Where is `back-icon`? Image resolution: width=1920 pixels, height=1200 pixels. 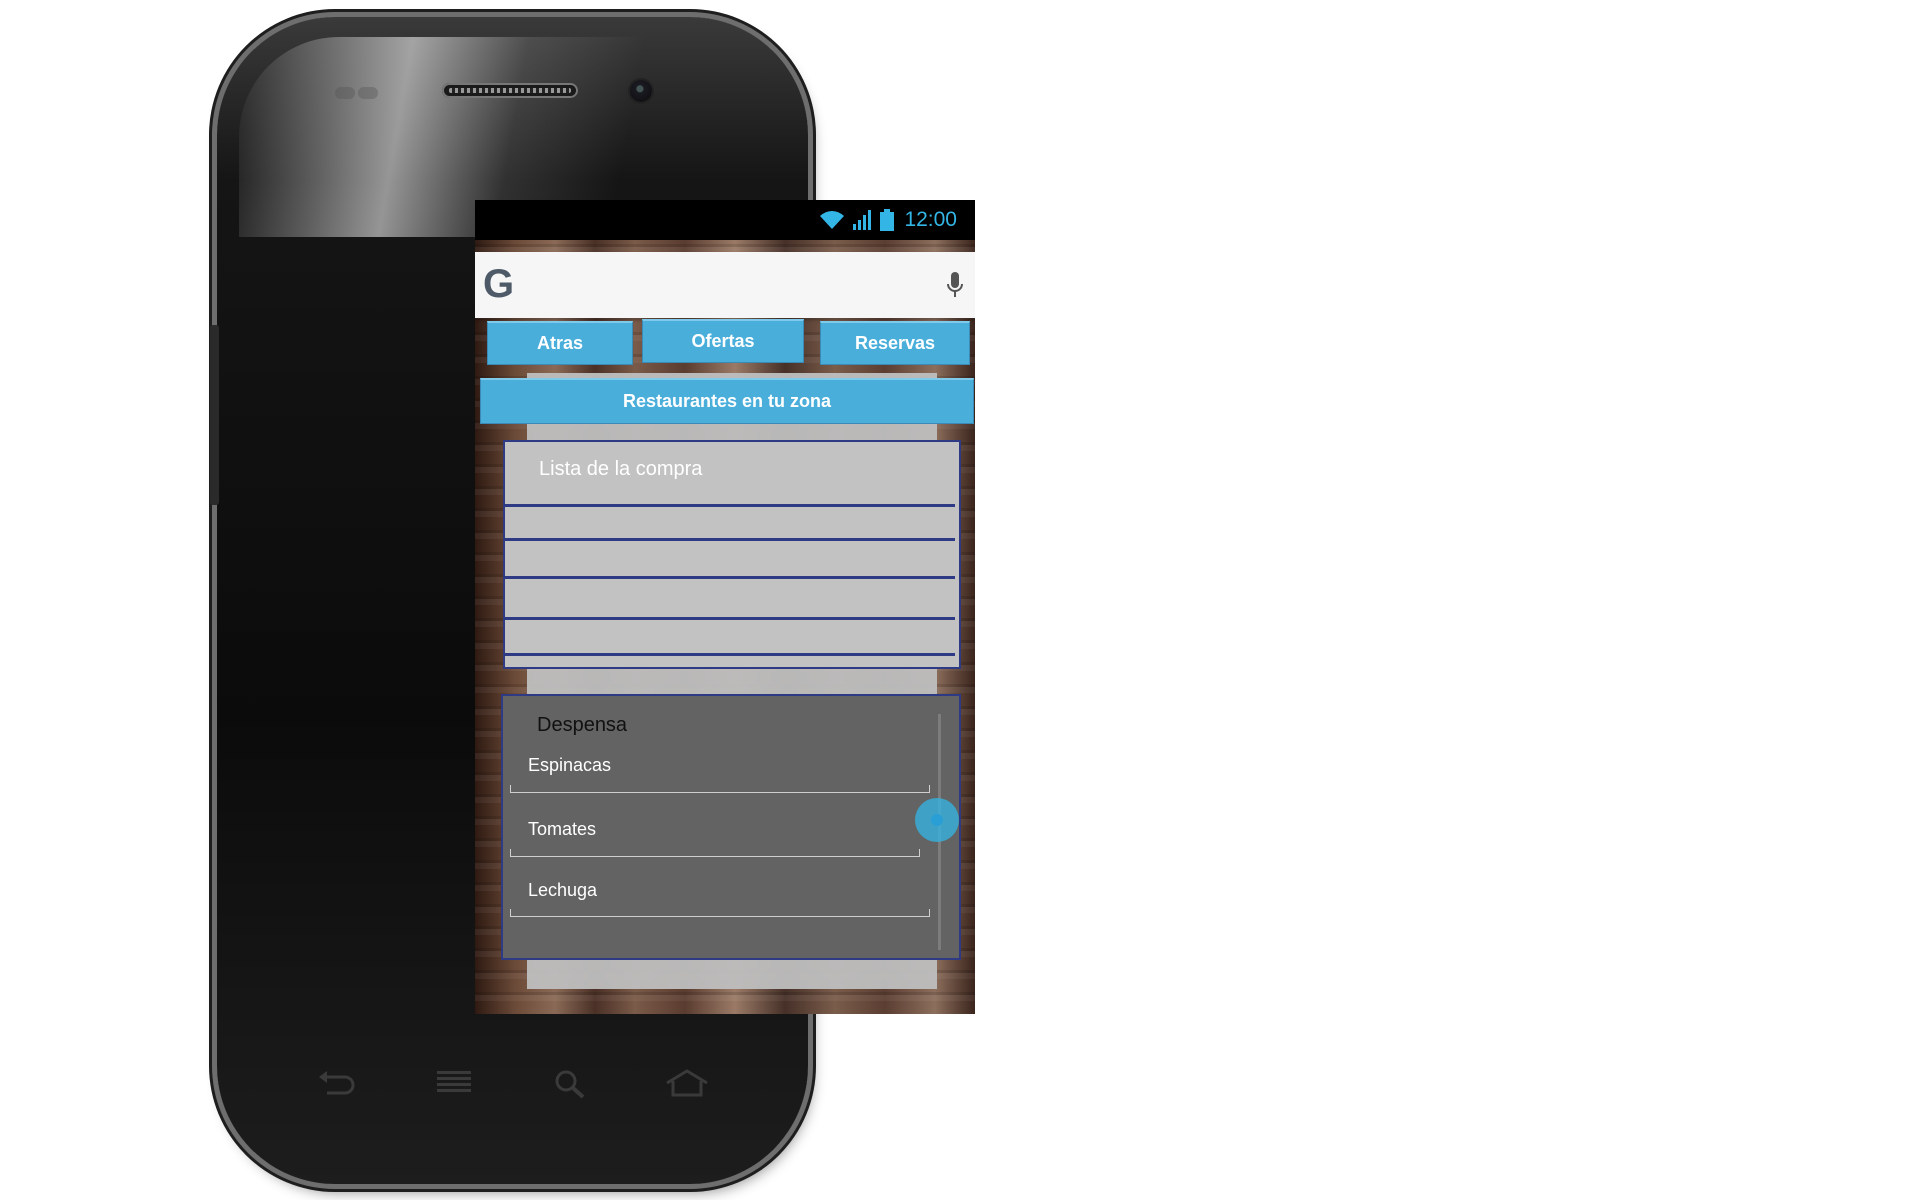 back-icon is located at coordinates (337, 1083).